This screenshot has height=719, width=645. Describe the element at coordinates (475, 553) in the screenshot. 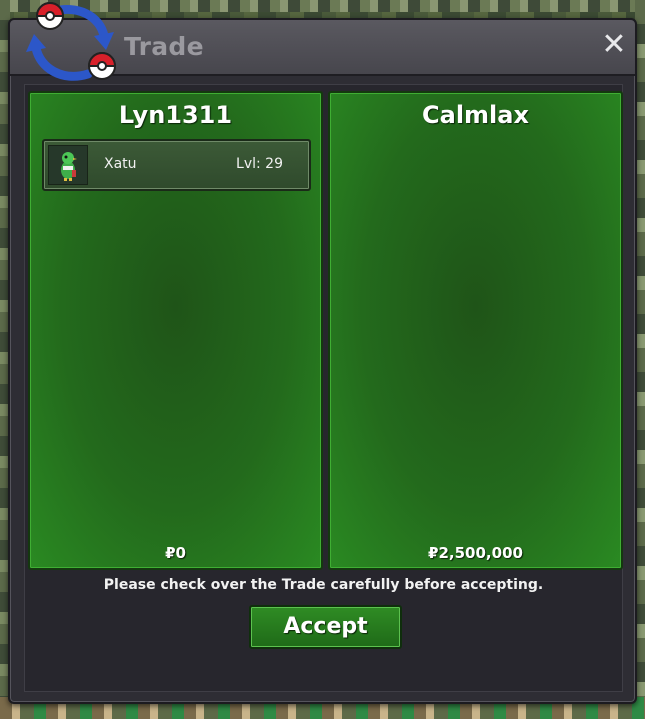

I see `money-right: ₽2,500,000` at that location.